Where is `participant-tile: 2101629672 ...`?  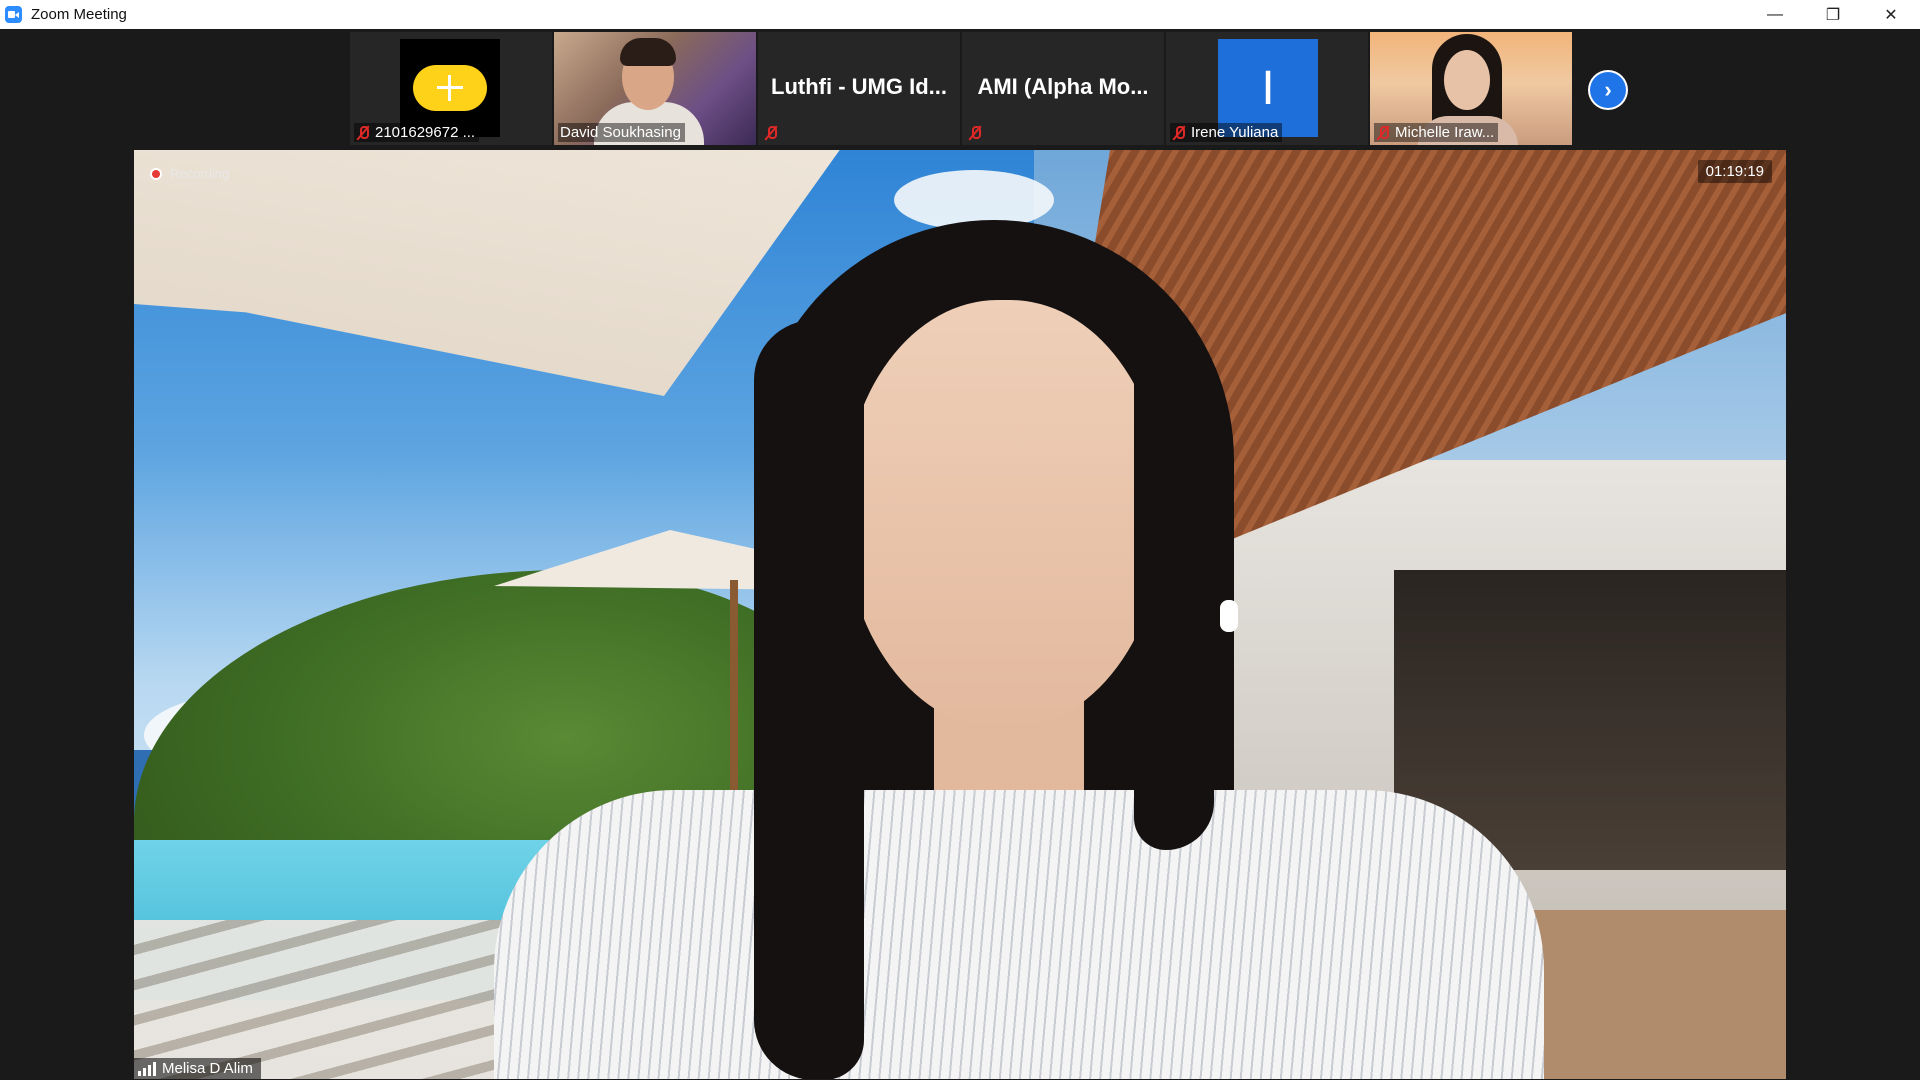
participant-tile: 2101629672 ... is located at coordinates (451, 88).